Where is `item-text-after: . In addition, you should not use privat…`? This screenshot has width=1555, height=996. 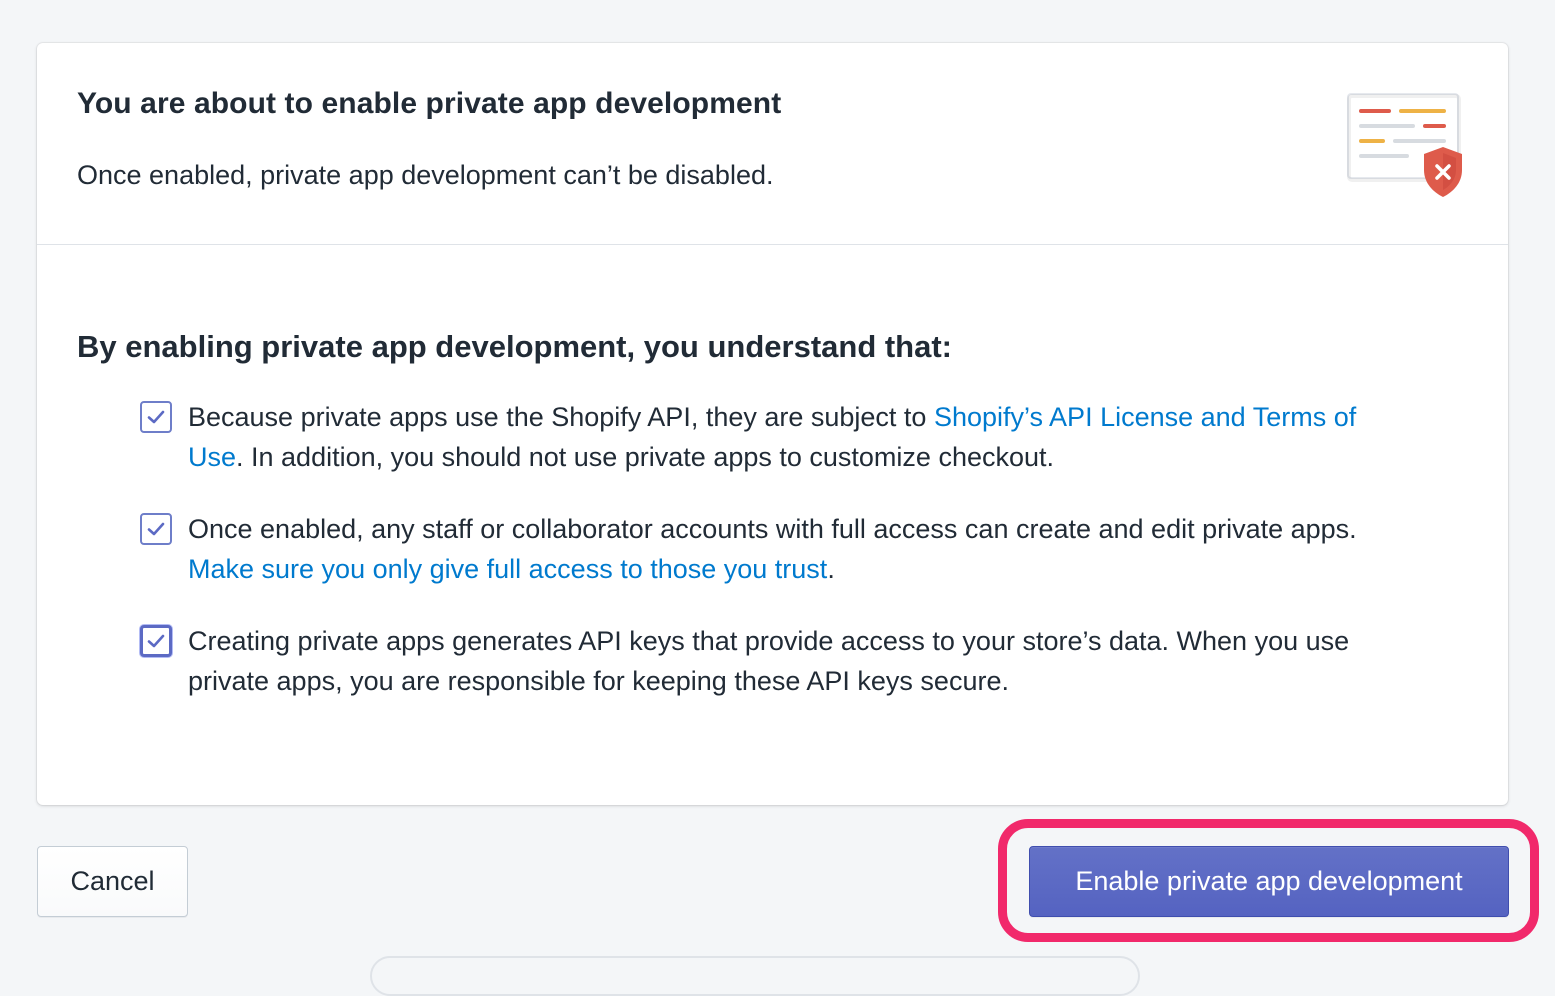
item-text-after: . In addition, you should not use privat… is located at coordinates (645, 457).